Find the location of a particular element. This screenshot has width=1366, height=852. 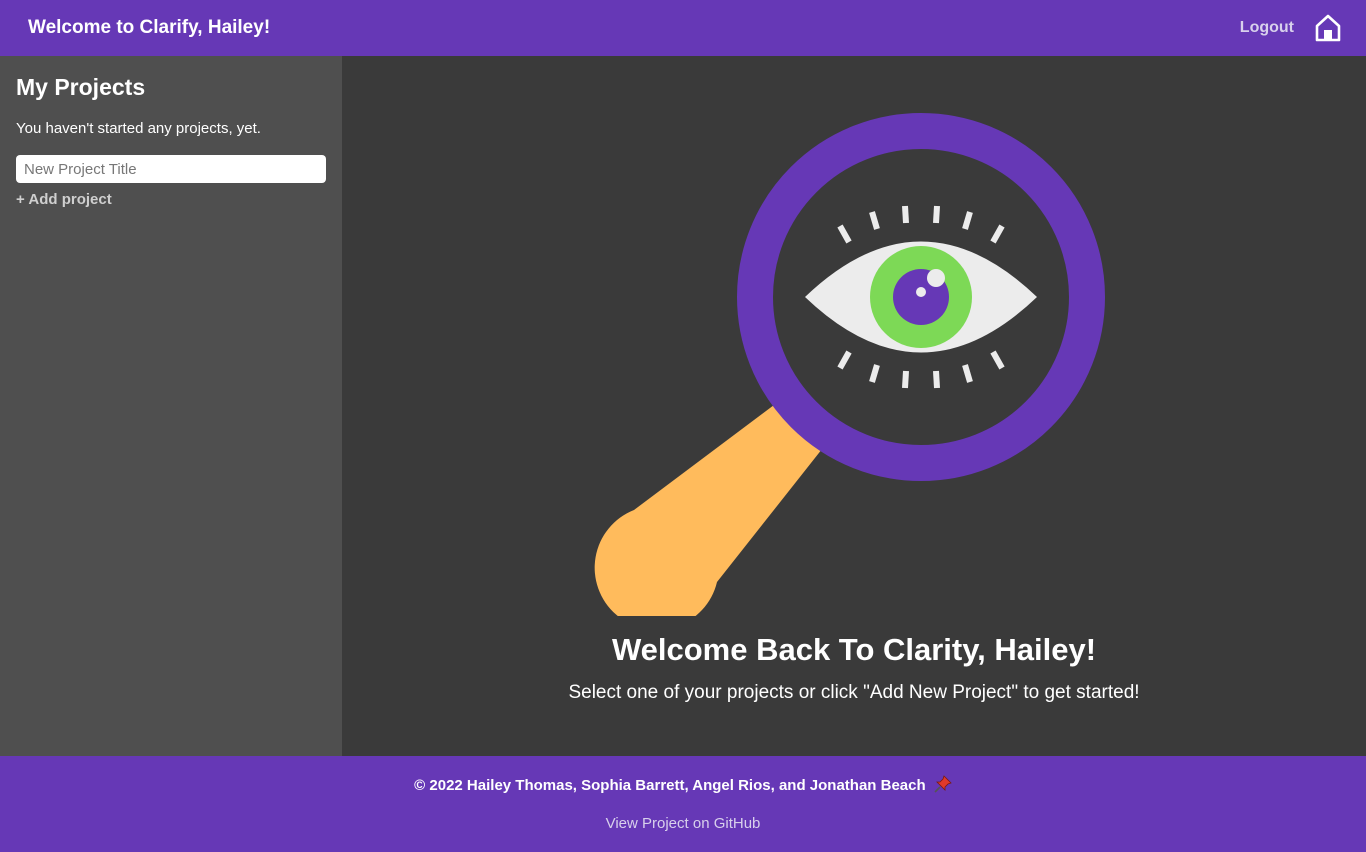

new-project-title-input is located at coordinates (171, 169).